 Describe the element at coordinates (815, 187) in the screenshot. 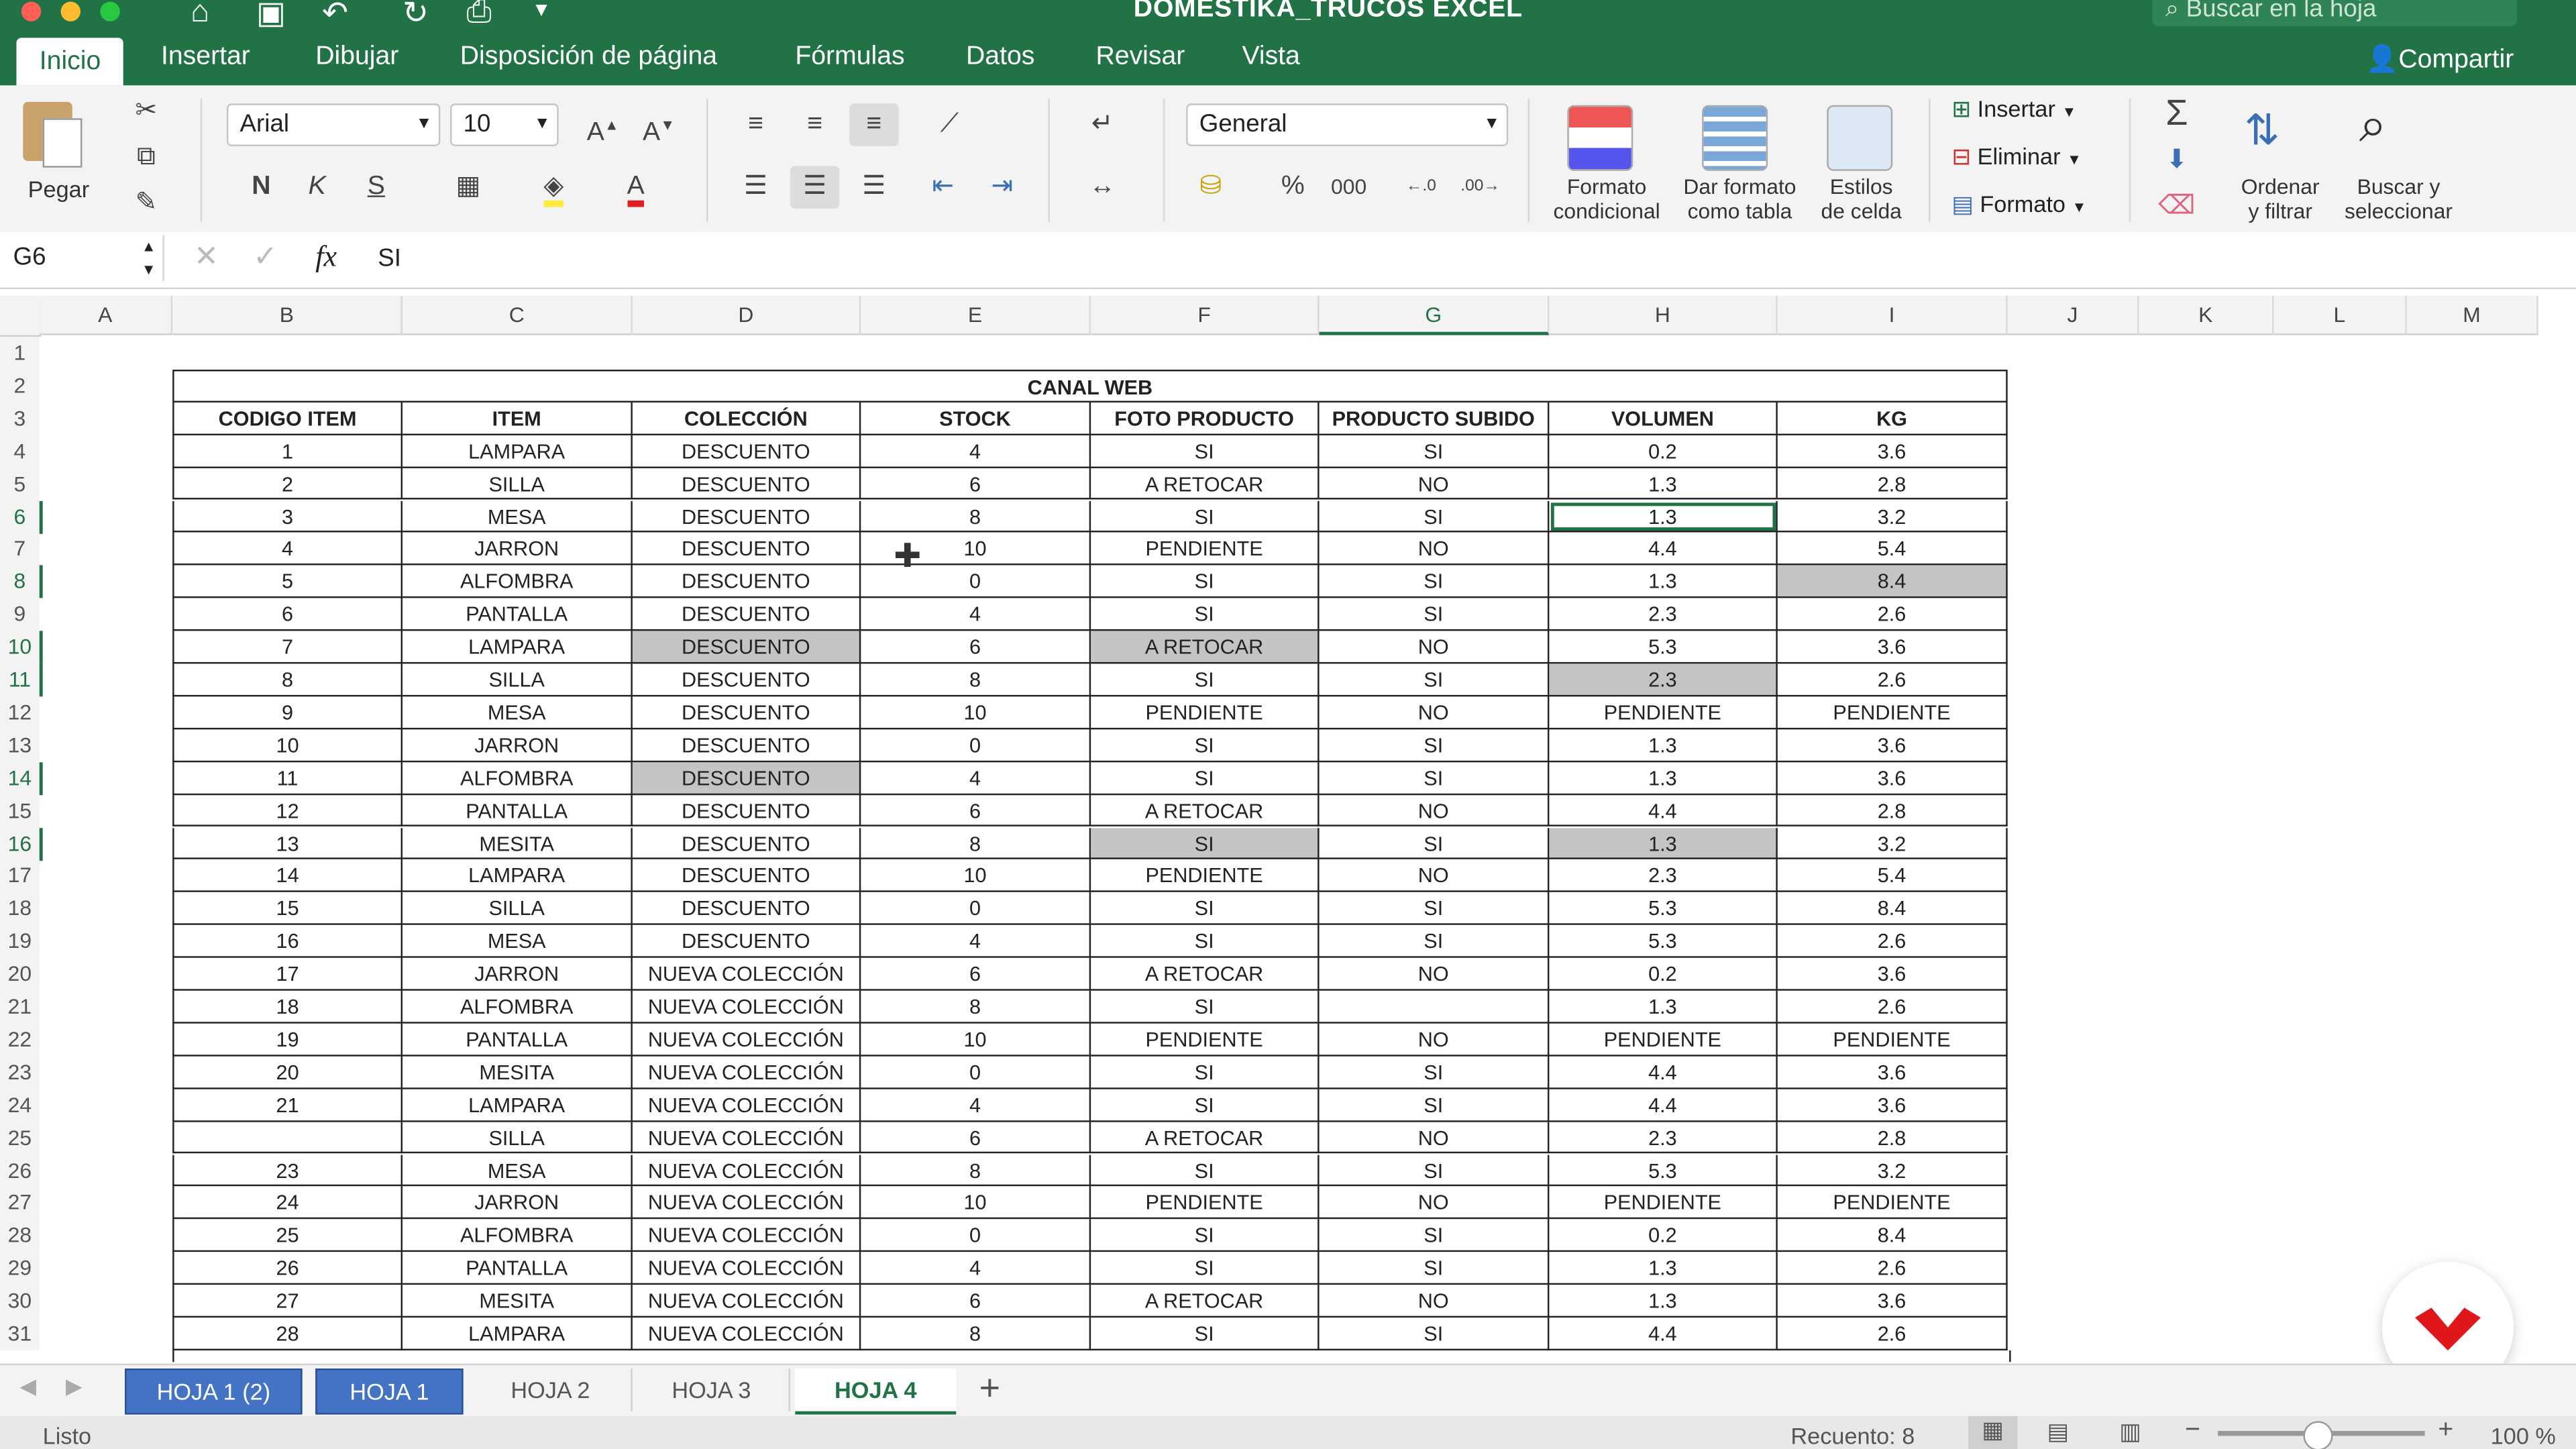

I see `align-center-icon: ☰` at that location.